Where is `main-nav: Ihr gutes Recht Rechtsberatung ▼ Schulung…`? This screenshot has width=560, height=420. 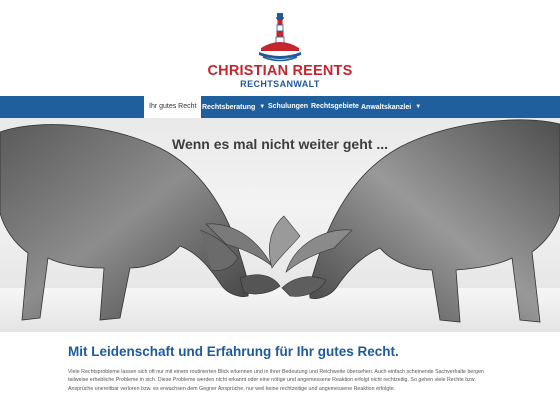 main-nav: Ihr gutes Recht Rechtsberatung ▼ Schulung… is located at coordinates (280, 107).